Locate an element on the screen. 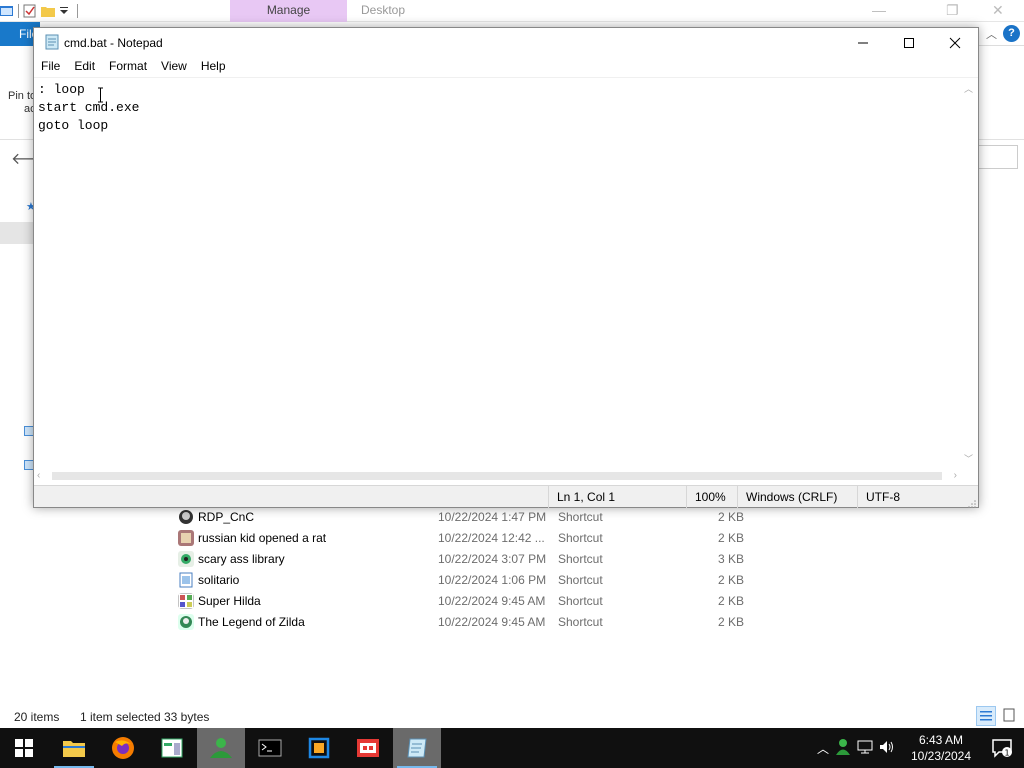 The image size is (1024, 768). maximize-button is located at coordinates (909, 42).